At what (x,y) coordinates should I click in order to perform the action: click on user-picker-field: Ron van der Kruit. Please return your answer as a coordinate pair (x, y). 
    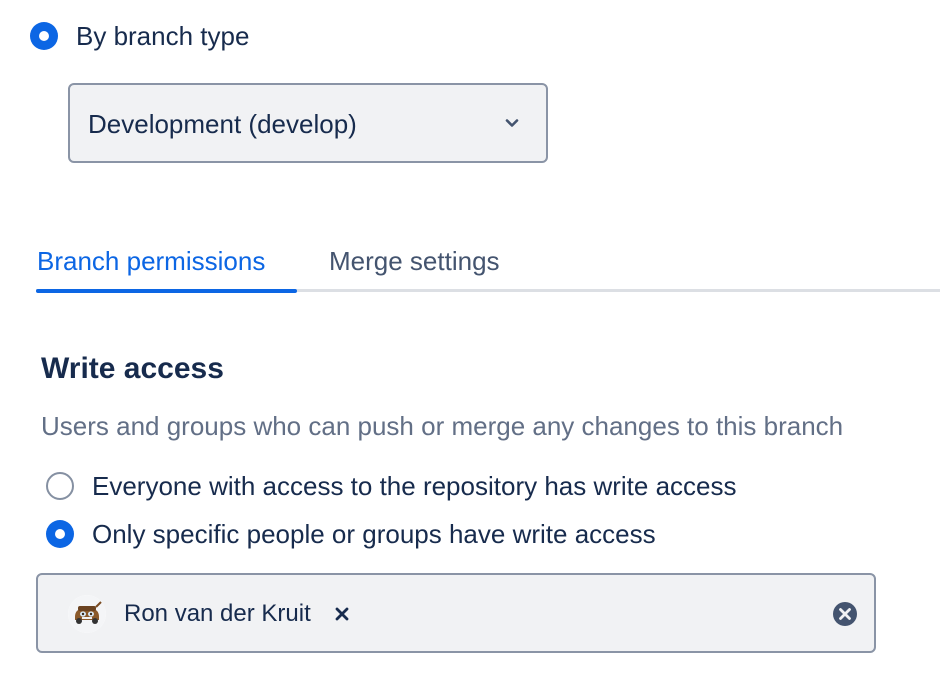
    Looking at the image, I should click on (456, 613).